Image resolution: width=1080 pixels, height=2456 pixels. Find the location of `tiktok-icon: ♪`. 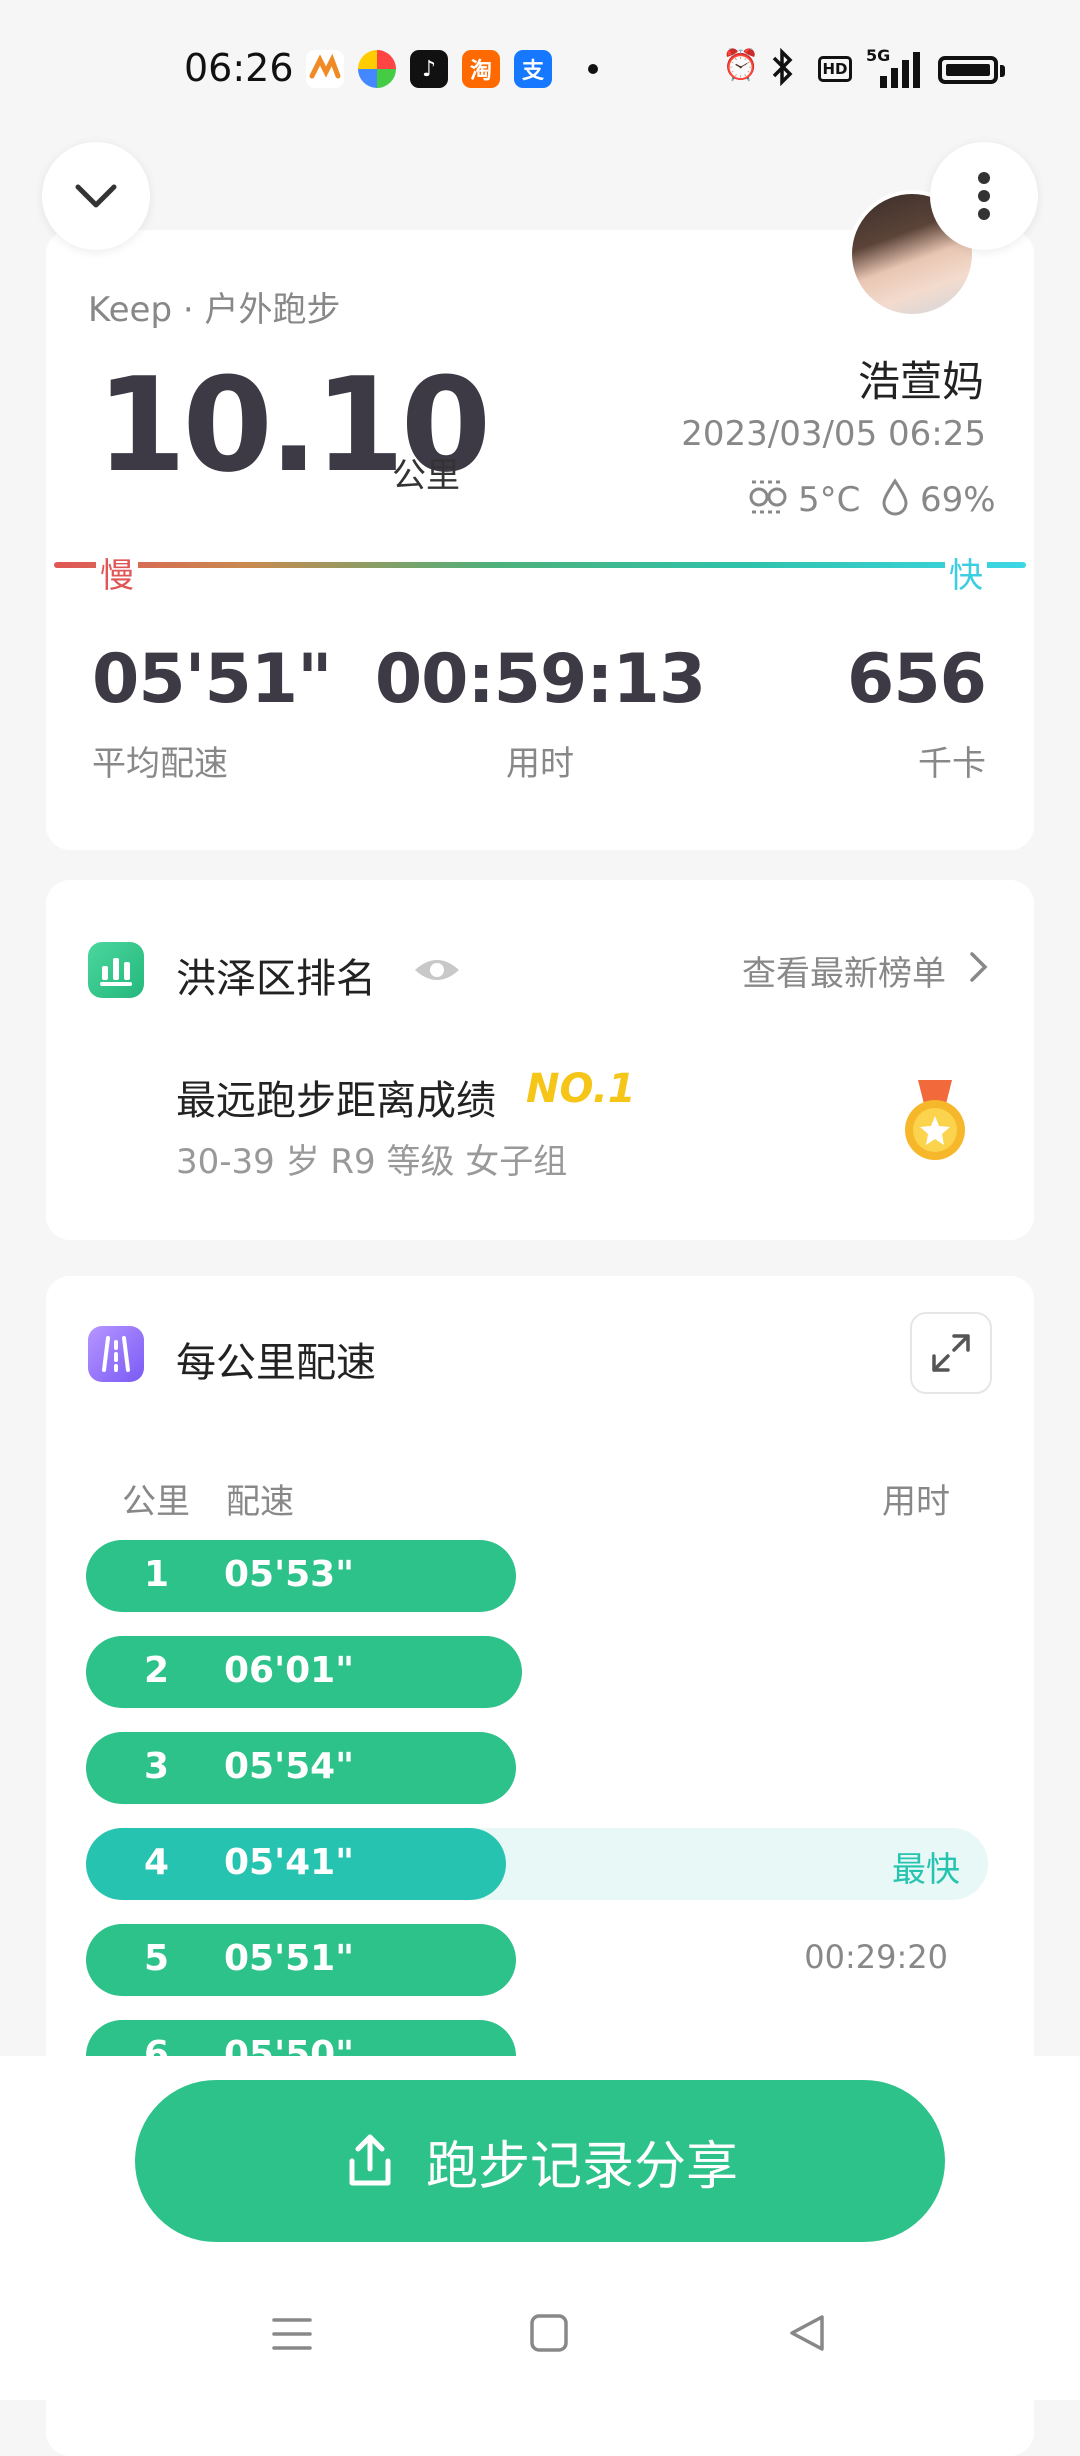

tiktok-icon: ♪ is located at coordinates (429, 69).